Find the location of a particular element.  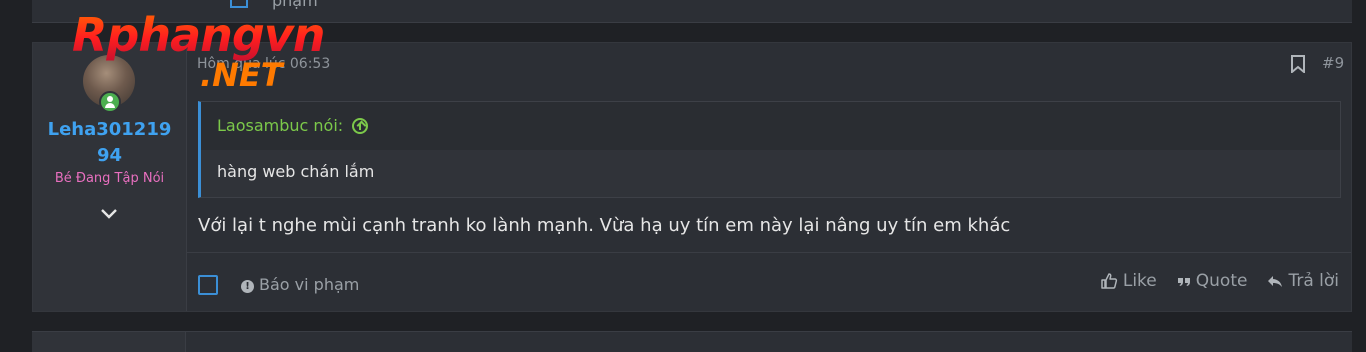

username: Leha30121994 is located at coordinates (109, 143).